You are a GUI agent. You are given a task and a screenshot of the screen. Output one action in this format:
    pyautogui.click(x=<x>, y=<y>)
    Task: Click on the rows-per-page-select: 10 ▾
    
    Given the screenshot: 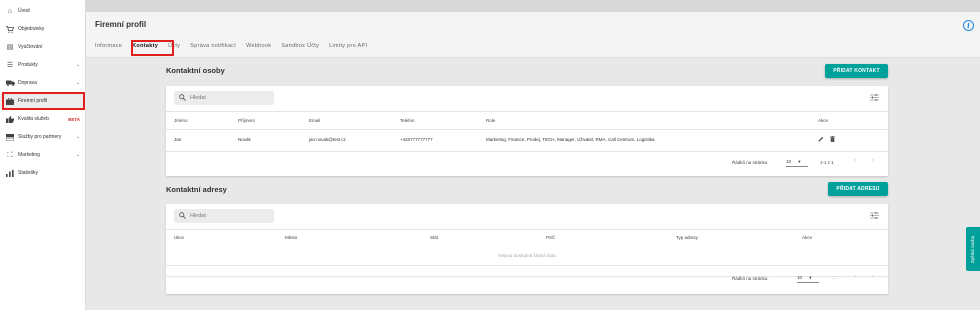 What is the action you would take?
    pyautogui.click(x=797, y=163)
    